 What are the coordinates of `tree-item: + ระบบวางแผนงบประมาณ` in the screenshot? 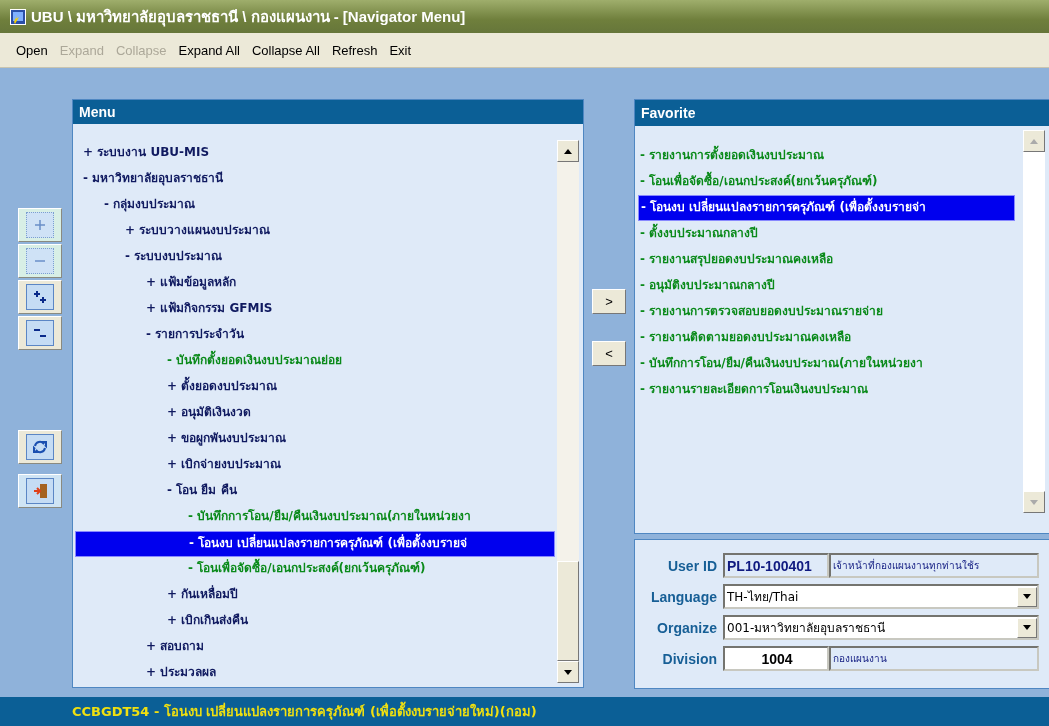 It's located at (315, 232).